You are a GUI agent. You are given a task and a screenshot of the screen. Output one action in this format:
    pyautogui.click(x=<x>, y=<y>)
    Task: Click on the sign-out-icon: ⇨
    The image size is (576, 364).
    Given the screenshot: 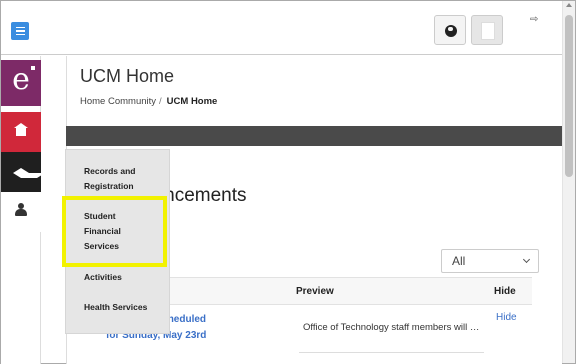 What is the action you would take?
    pyautogui.click(x=534, y=19)
    